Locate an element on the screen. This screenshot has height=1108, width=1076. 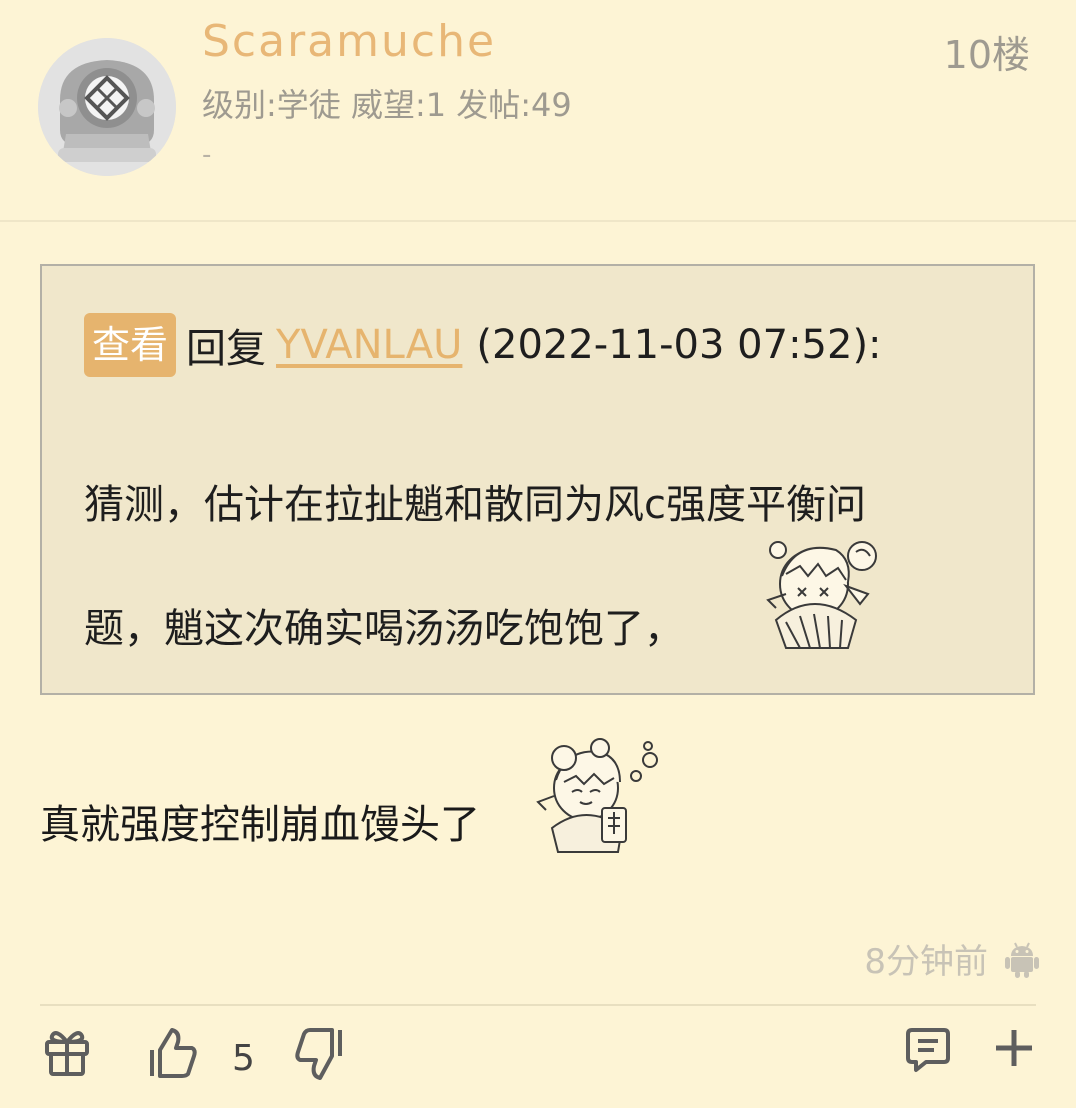
thumbs-down-icon is located at coordinates (318, 1054).